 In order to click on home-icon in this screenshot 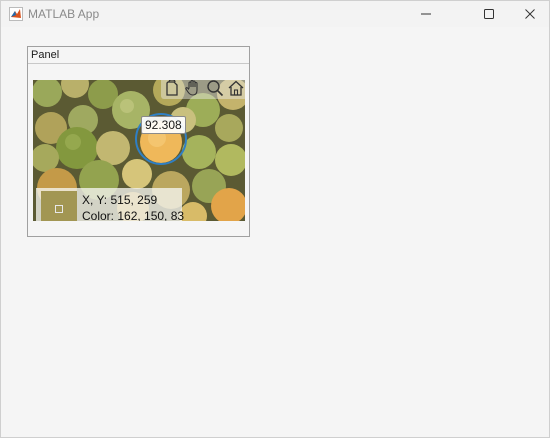, I will do `click(236, 88)`.